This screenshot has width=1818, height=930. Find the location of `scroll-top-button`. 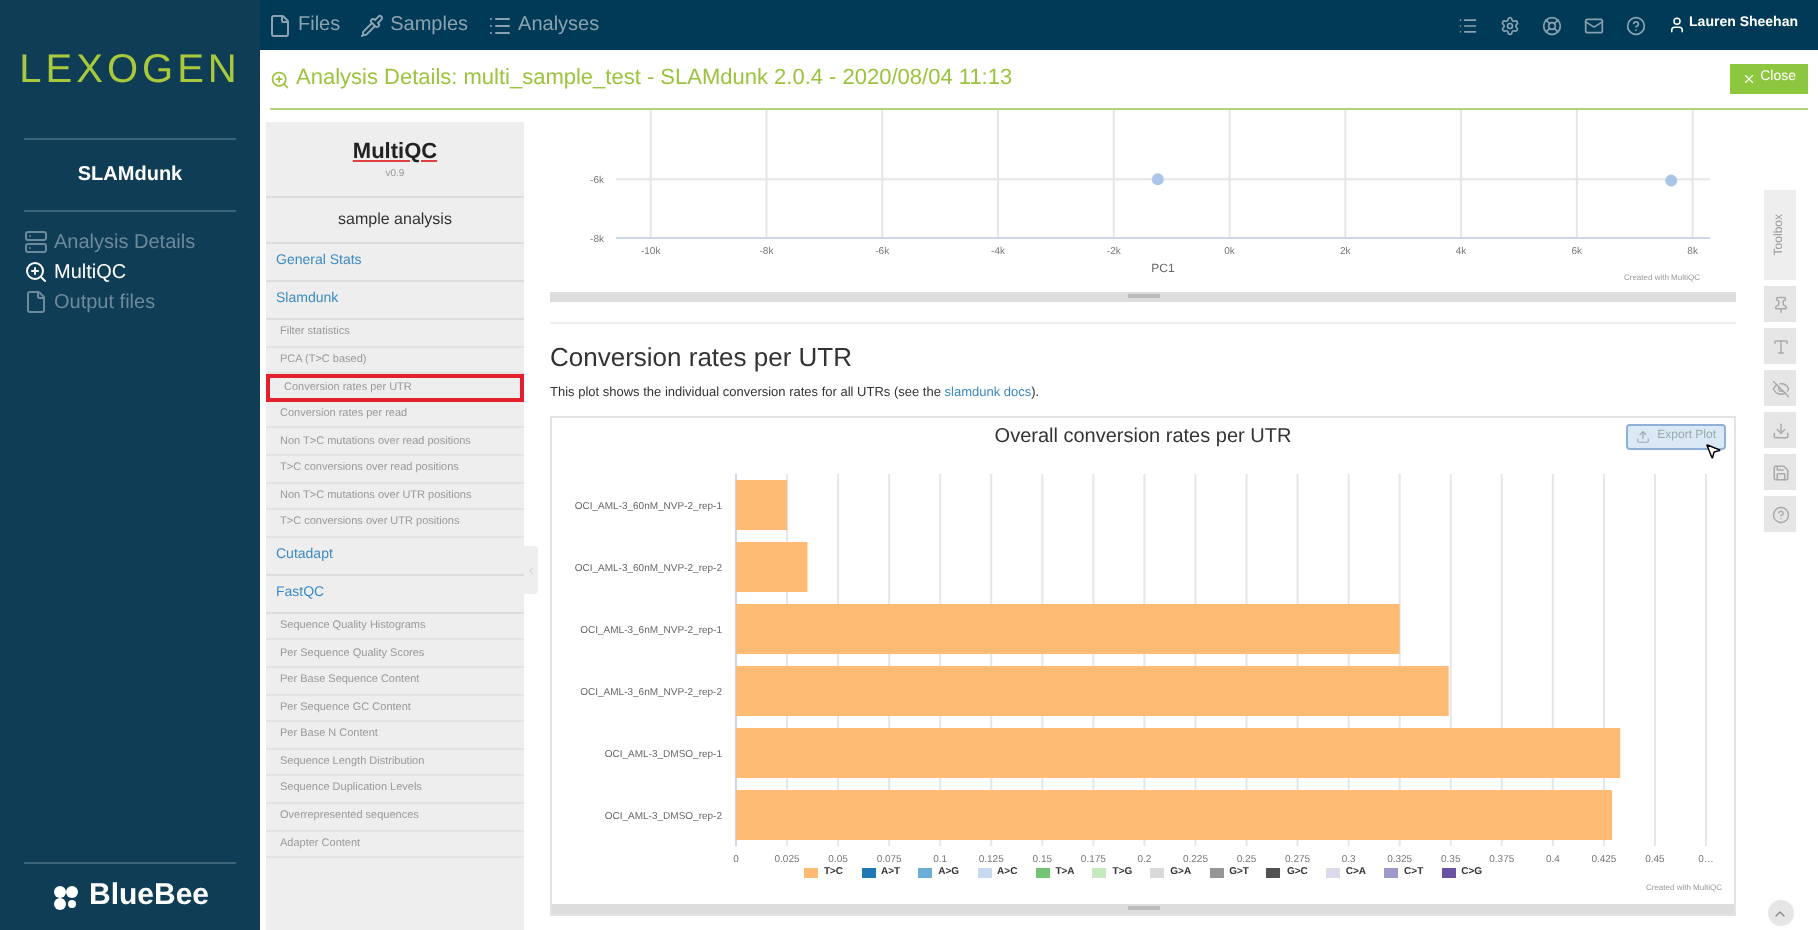

scroll-top-button is located at coordinates (1780, 913).